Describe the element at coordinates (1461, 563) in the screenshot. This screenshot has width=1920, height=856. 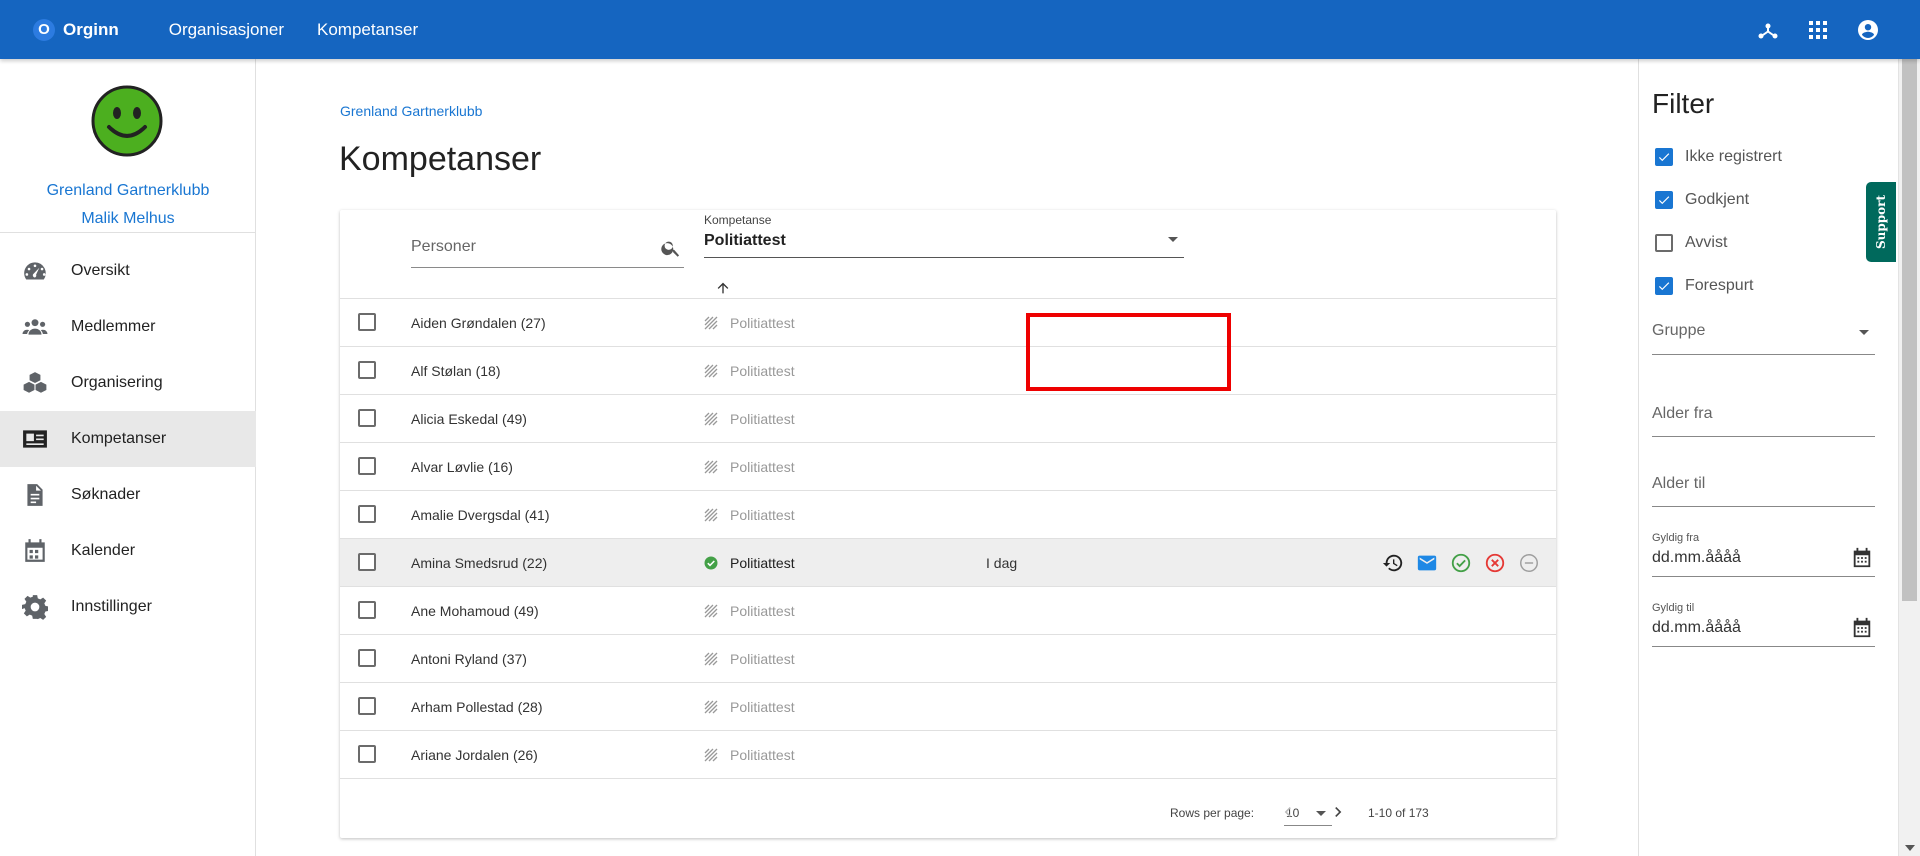
I see `approve-icon` at that location.